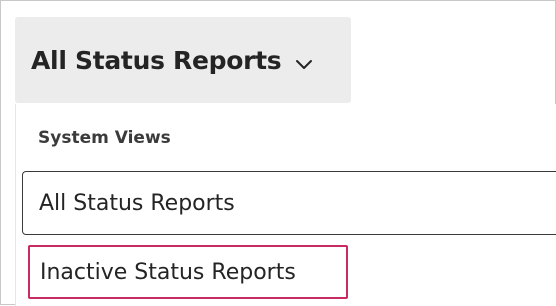 Image resolution: width=556 pixels, height=306 pixels. What do you see at coordinates (104, 138) in the screenshot?
I see `group-header-system-views: System Views` at bounding box center [104, 138].